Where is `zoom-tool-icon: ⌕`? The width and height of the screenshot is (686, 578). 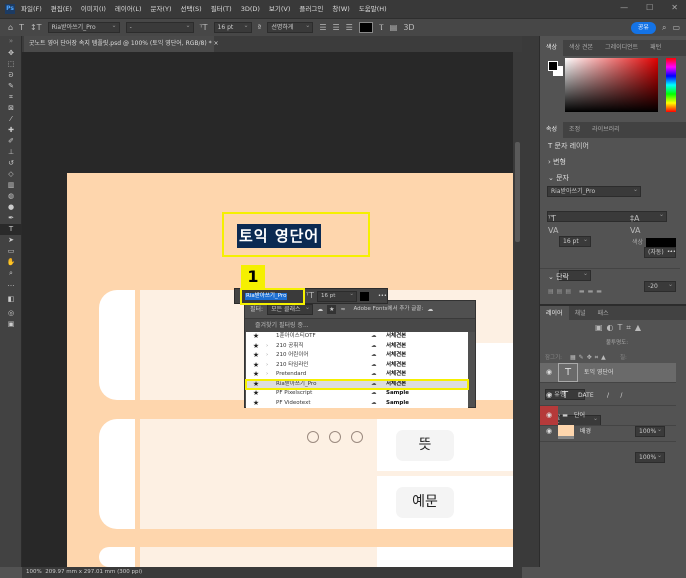
zoom-tool-icon: ⌕ is located at coordinates (11, 273).